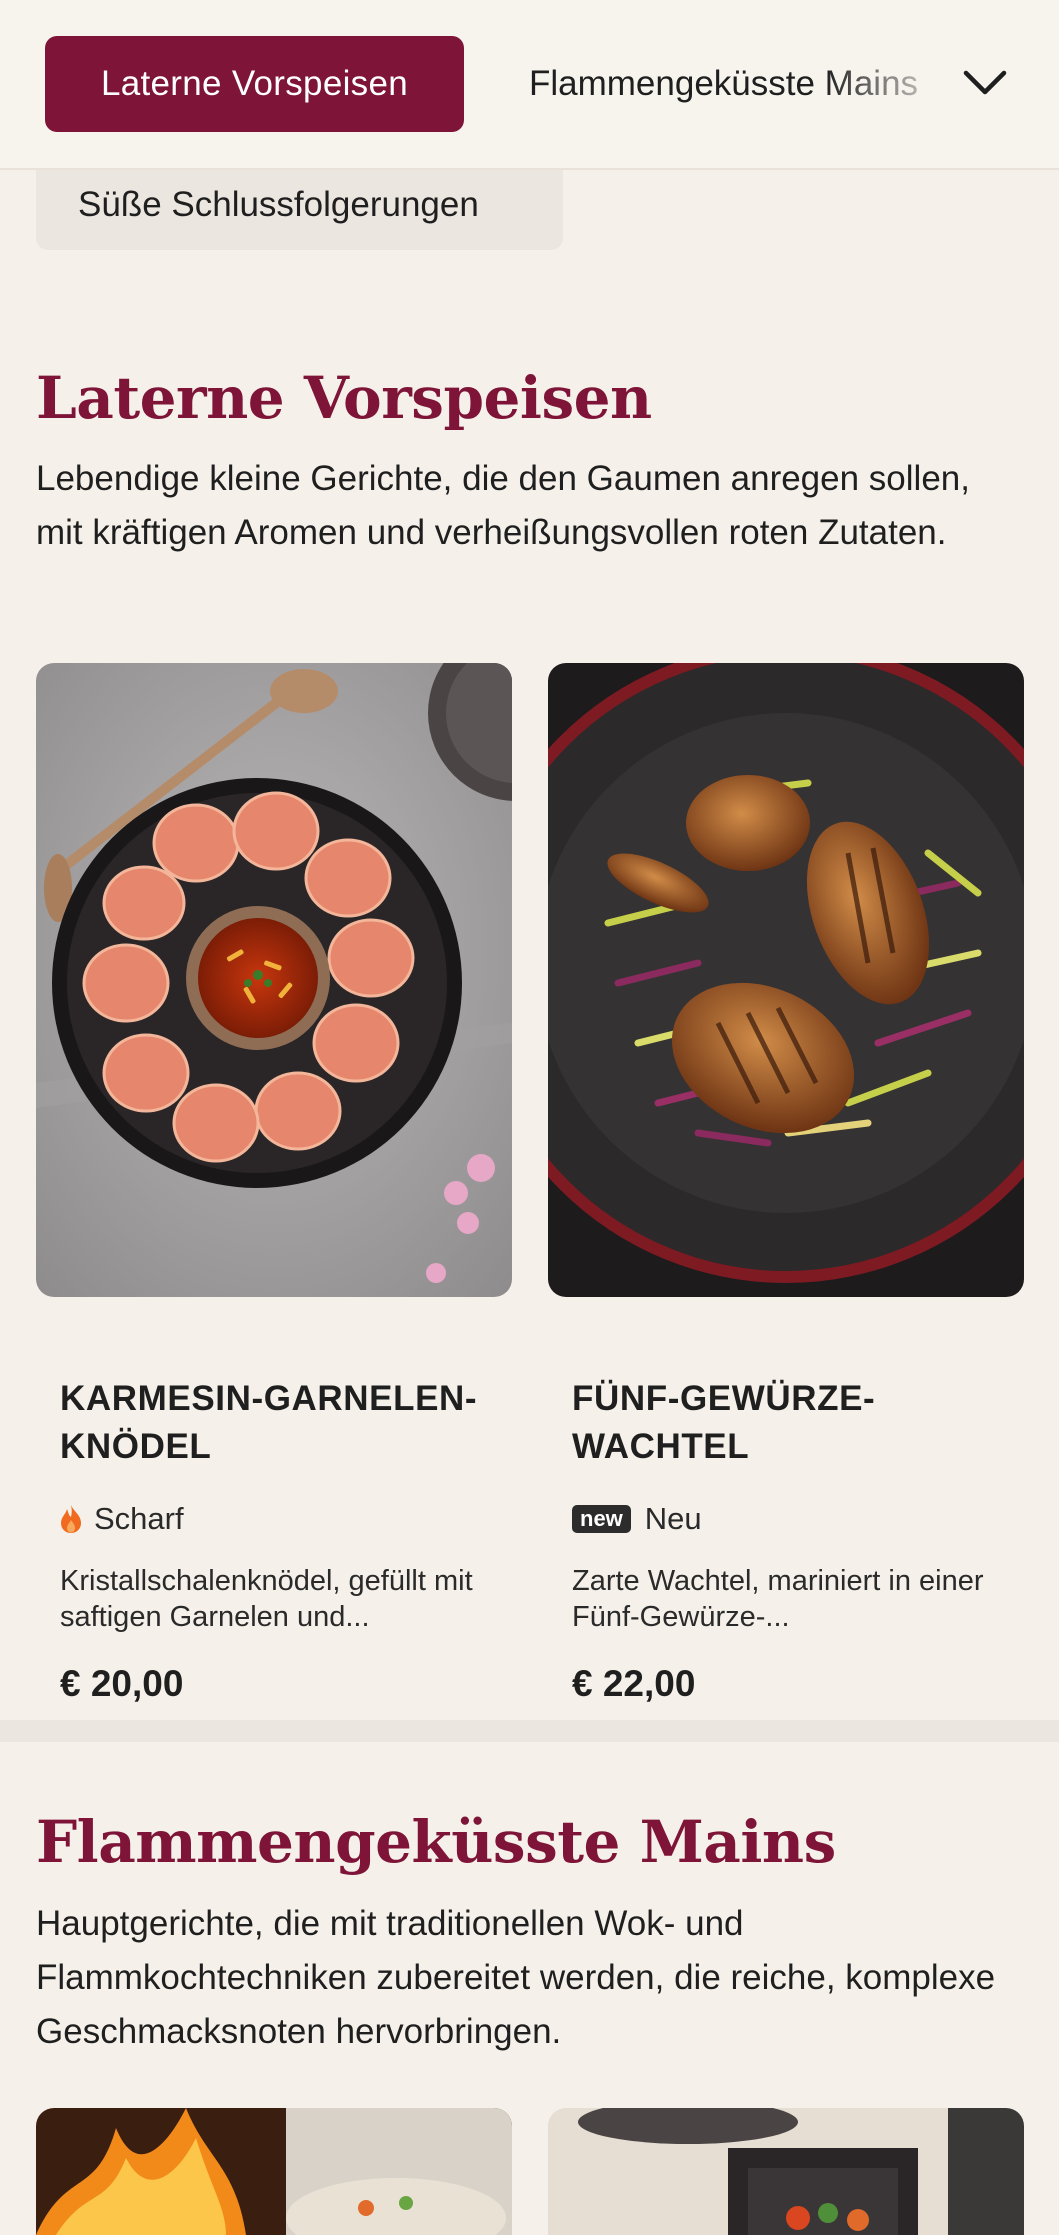 The height and width of the screenshot is (2235, 1059). Describe the element at coordinates (601, 1519) in the screenshot. I see `new-tag: new` at that location.